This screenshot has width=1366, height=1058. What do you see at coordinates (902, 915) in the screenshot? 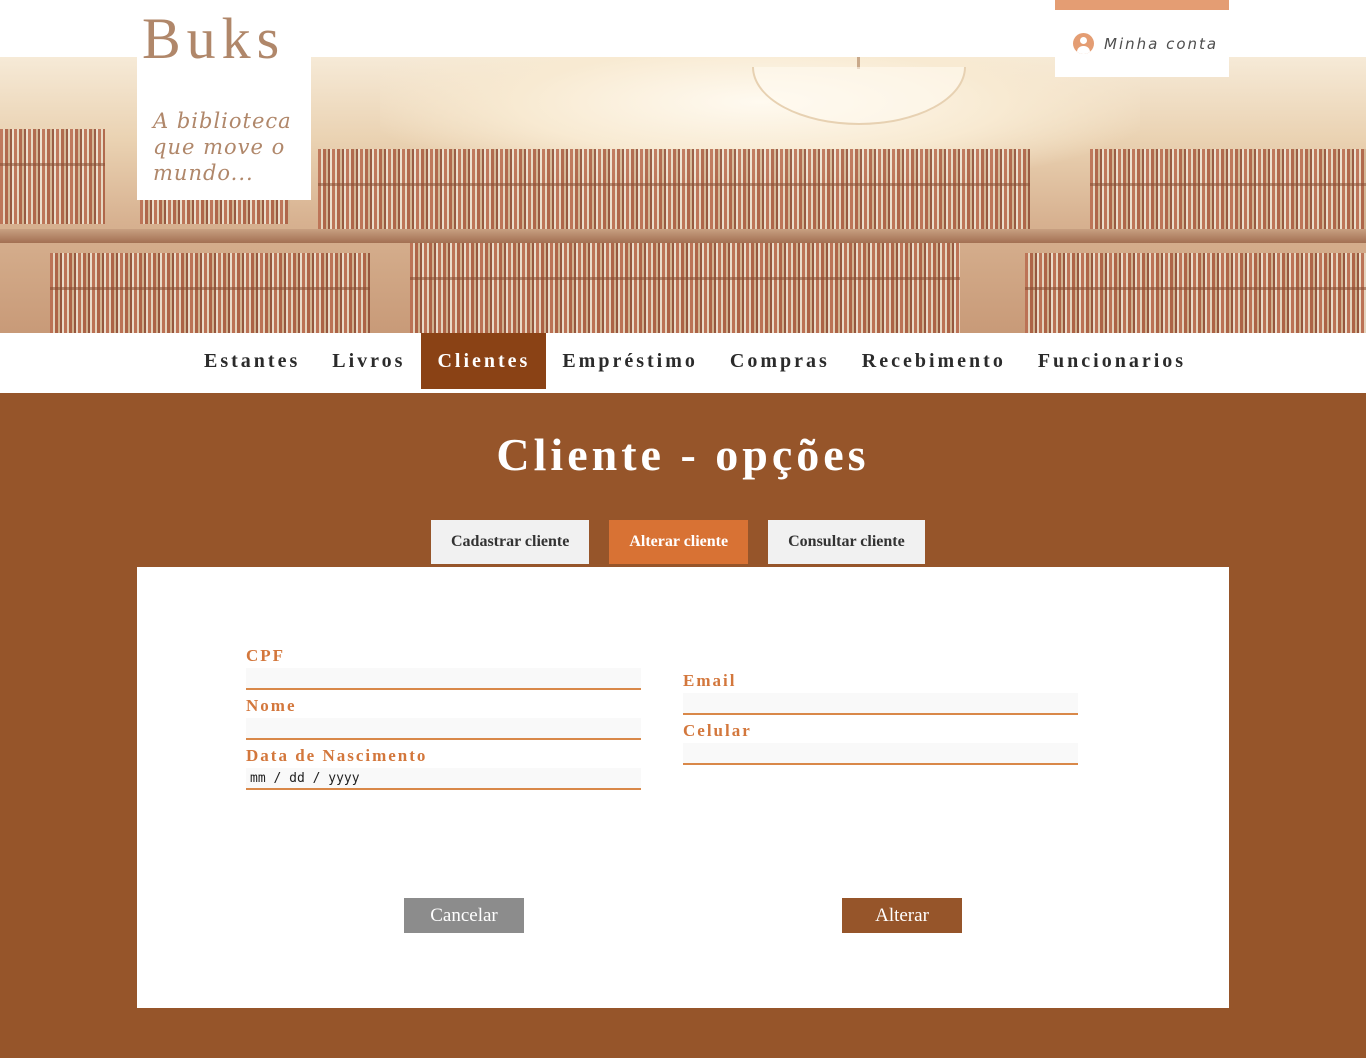
I see `alterar-button: Alterar` at bounding box center [902, 915].